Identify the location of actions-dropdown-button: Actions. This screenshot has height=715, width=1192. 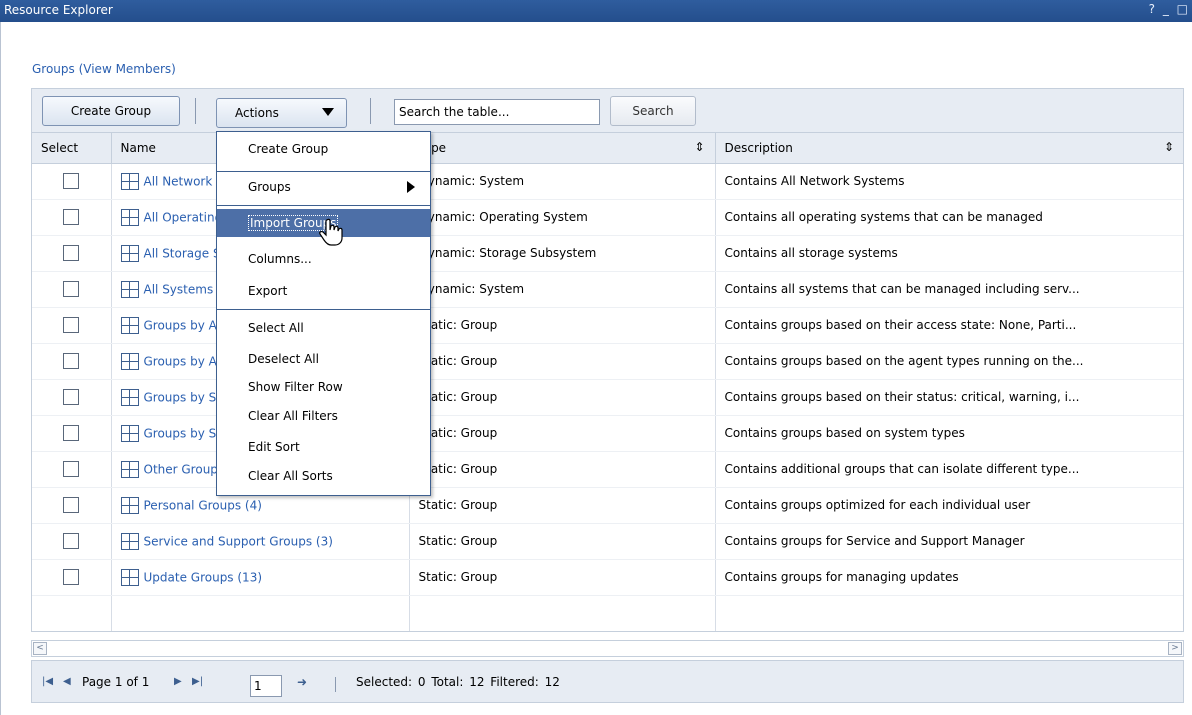
(281, 113).